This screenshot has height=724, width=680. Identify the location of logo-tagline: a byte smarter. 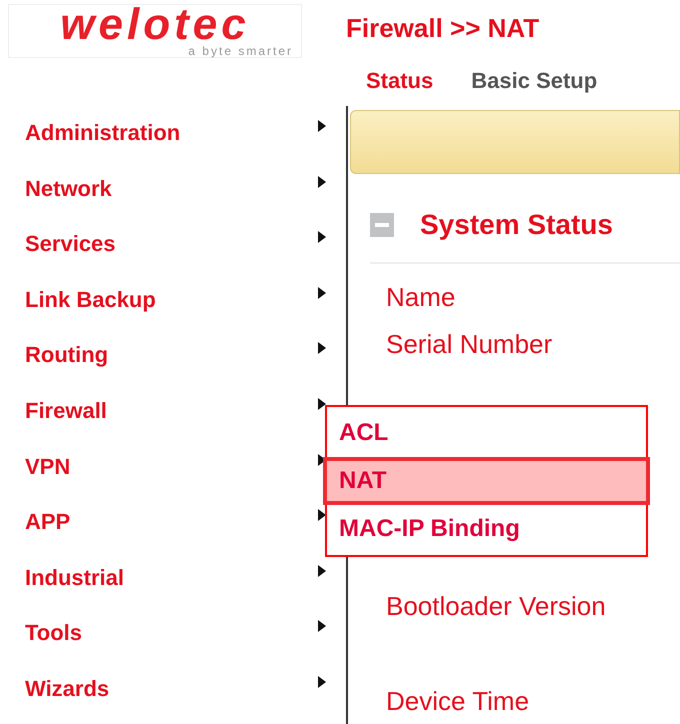
(240, 51).